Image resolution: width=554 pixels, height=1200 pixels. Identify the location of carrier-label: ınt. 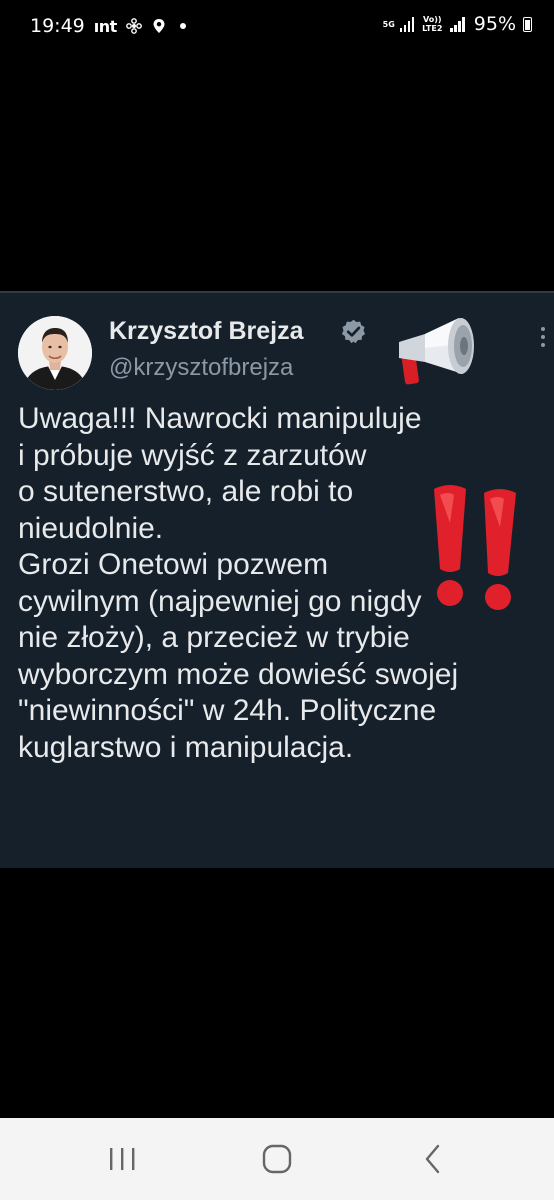
(105, 26).